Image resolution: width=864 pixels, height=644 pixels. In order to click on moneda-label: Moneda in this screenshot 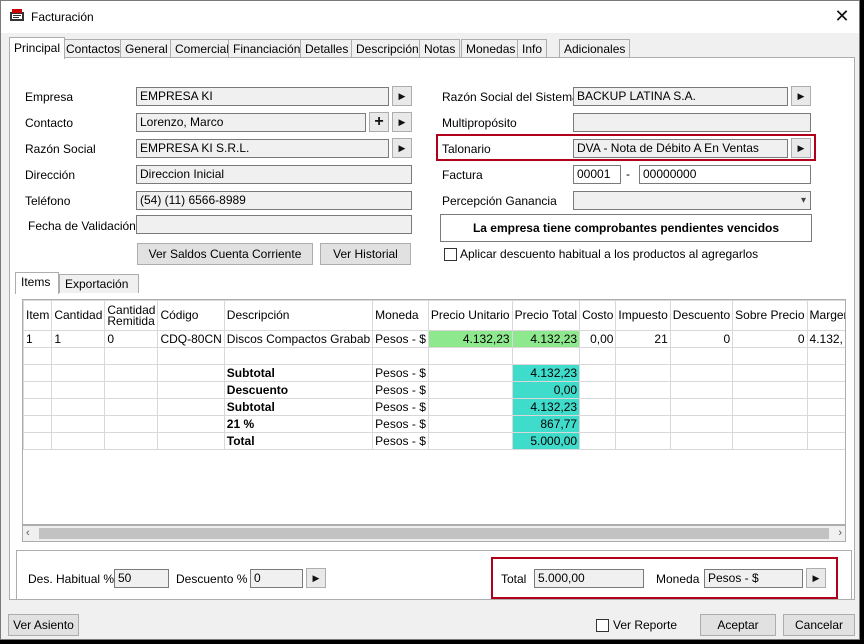, I will do `click(678, 579)`.